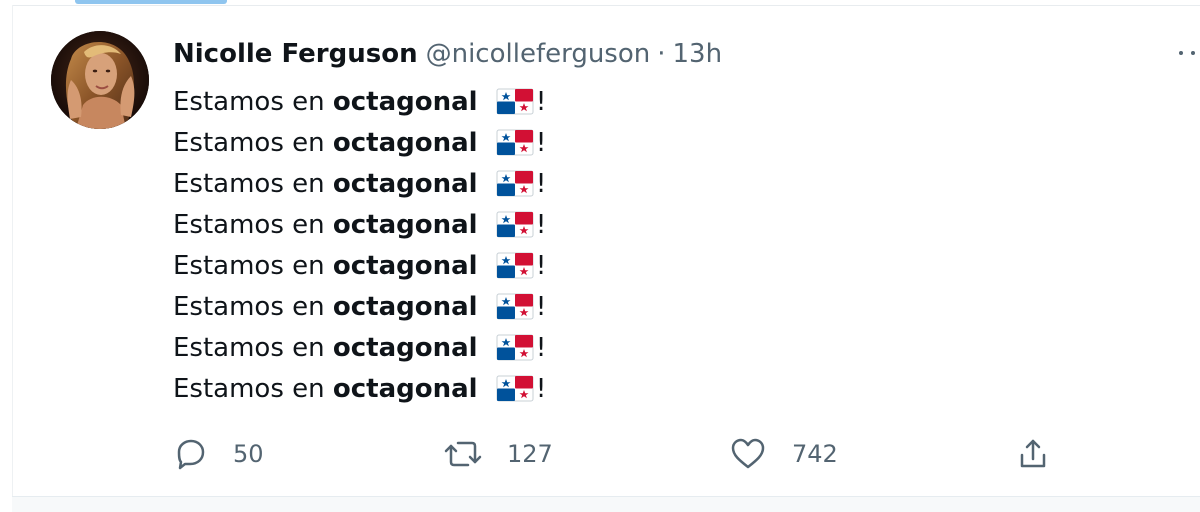 Image resolution: width=1200 pixels, height=512 pixels. Describe the element at coordinates (218, 454) in the screenshot. I see `reply-button: 50` at that location.